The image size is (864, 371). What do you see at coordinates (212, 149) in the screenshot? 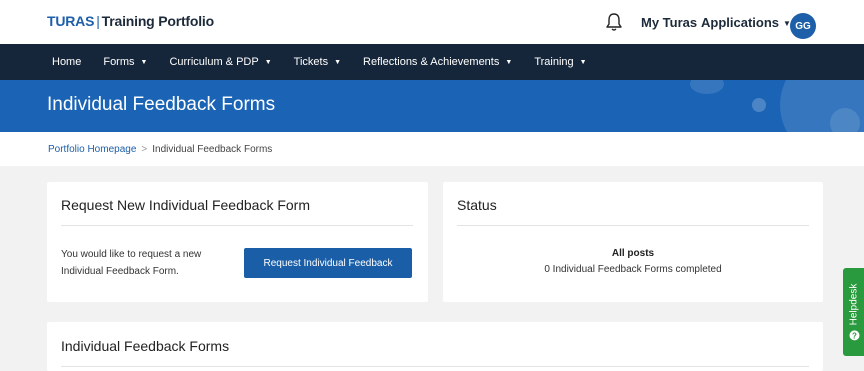
I see `breadcrumb-current: Individual Feedback Forms` at bounding box center [212, 149].